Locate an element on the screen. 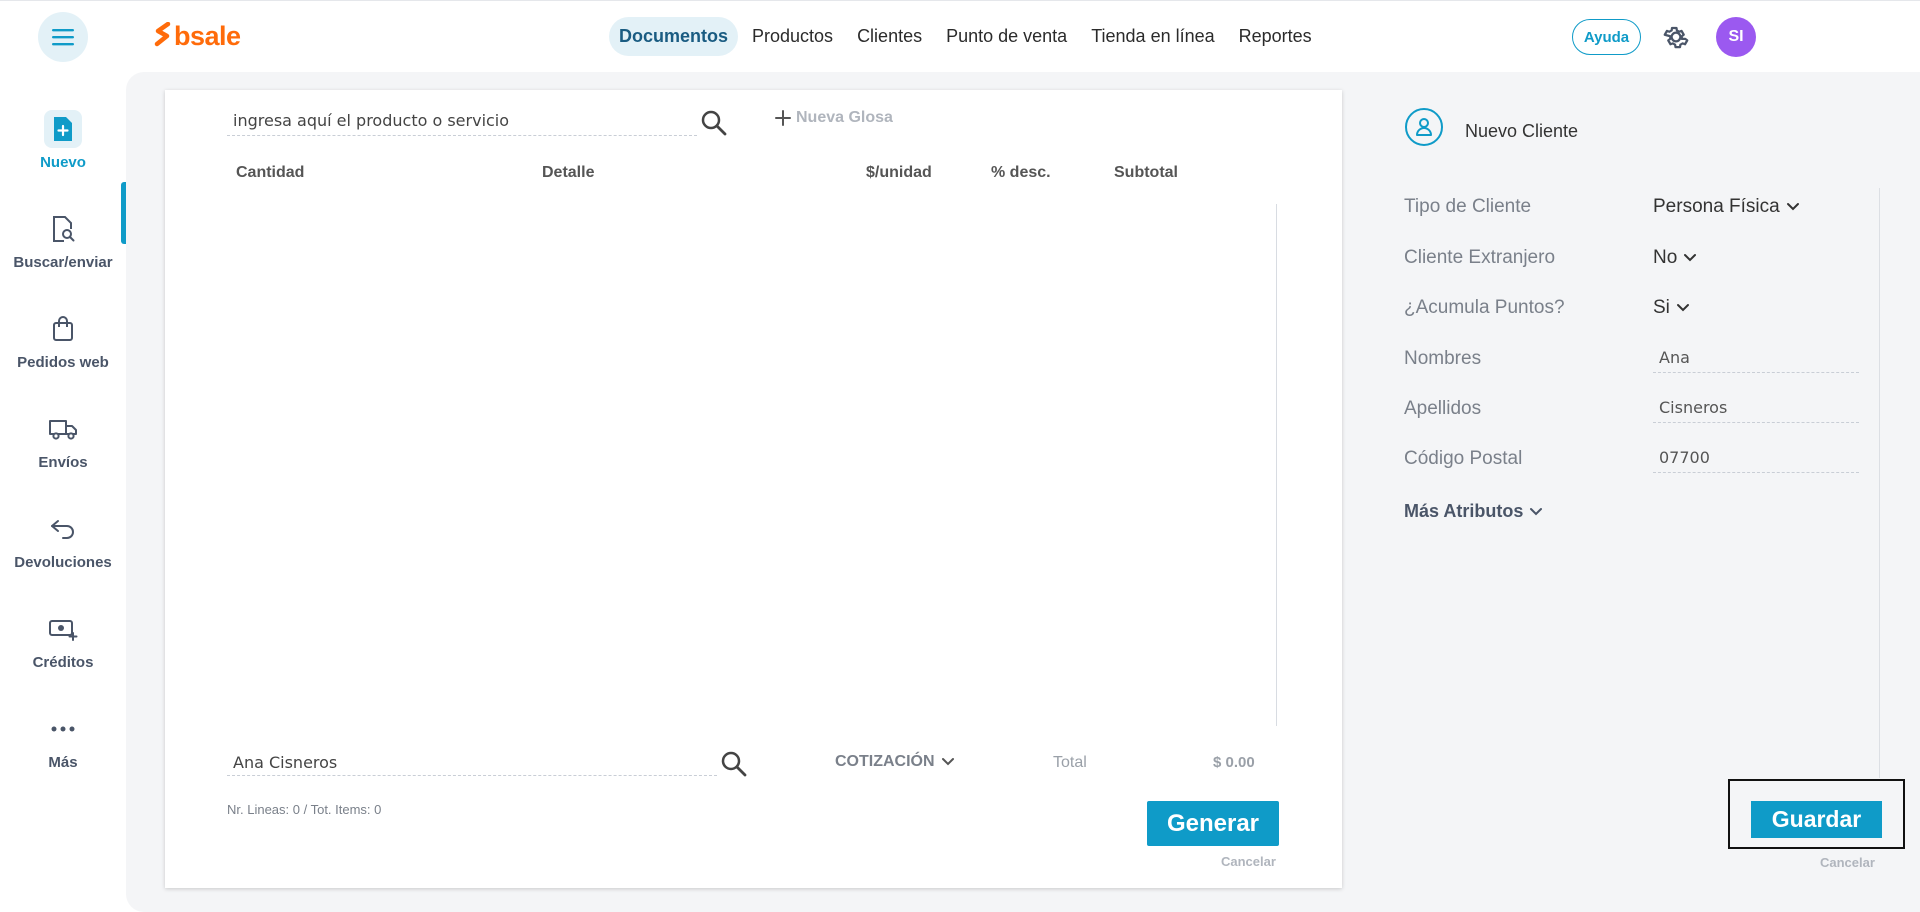 The height and width of the screenshot is (912, 1920). sidebar-item-devoluciones: Devoluciones is located at coordinates (63, 540).